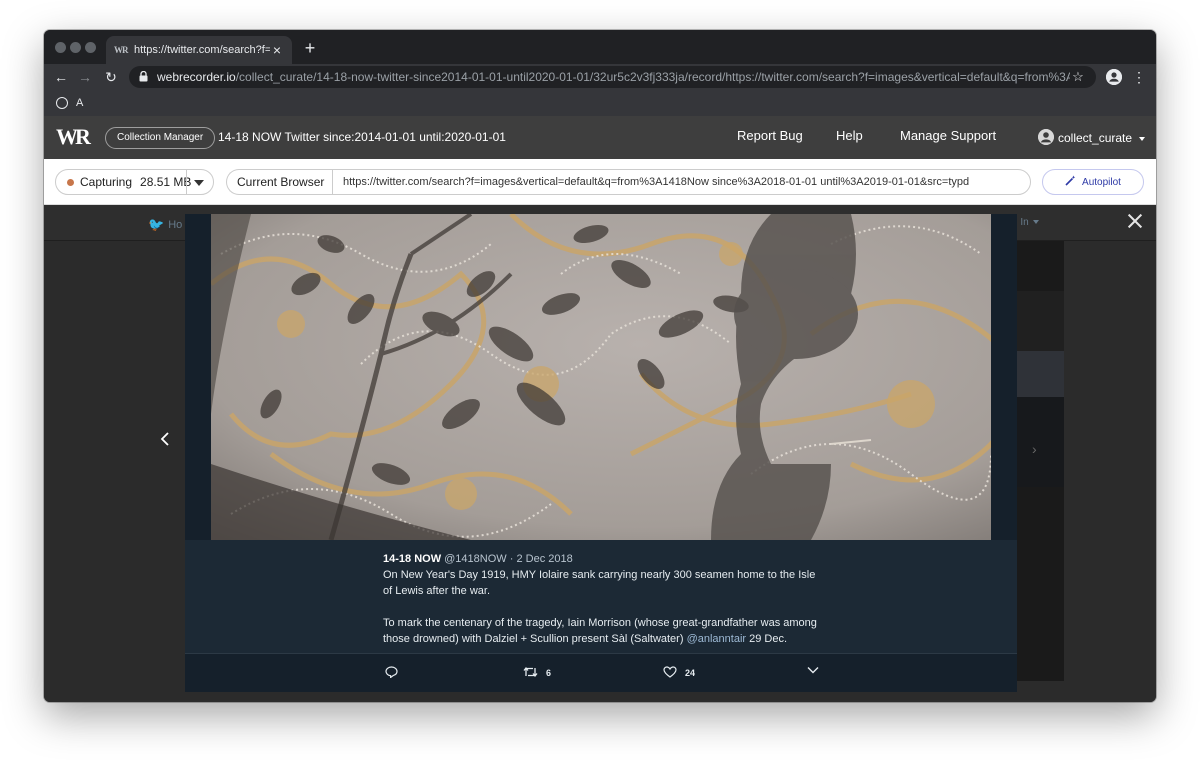 This screenshot has width=1200, height=760. What do you see at coordinates (61, 77) in the screenshot?
I see `back-icon: ←` at bounding box center [61, 77].